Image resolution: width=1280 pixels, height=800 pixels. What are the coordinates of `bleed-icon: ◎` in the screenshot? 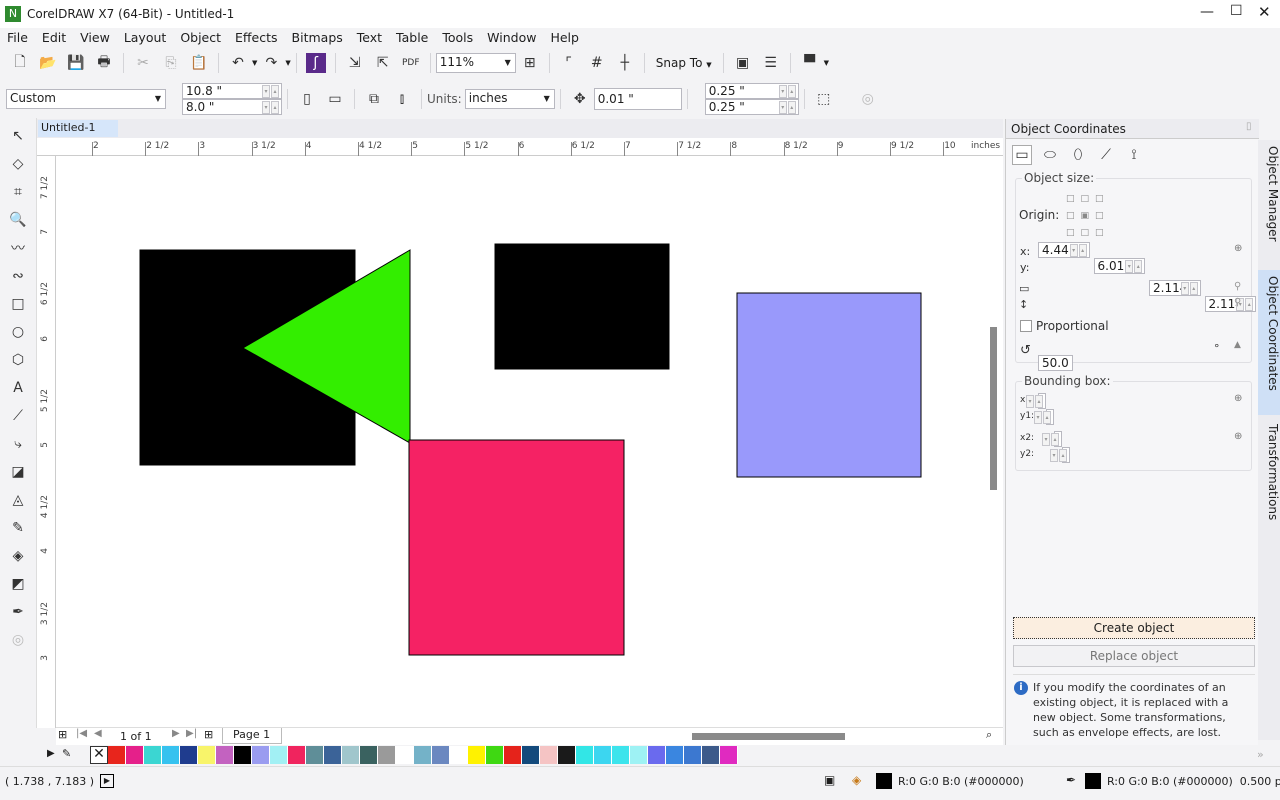 It's located at (868, 99).